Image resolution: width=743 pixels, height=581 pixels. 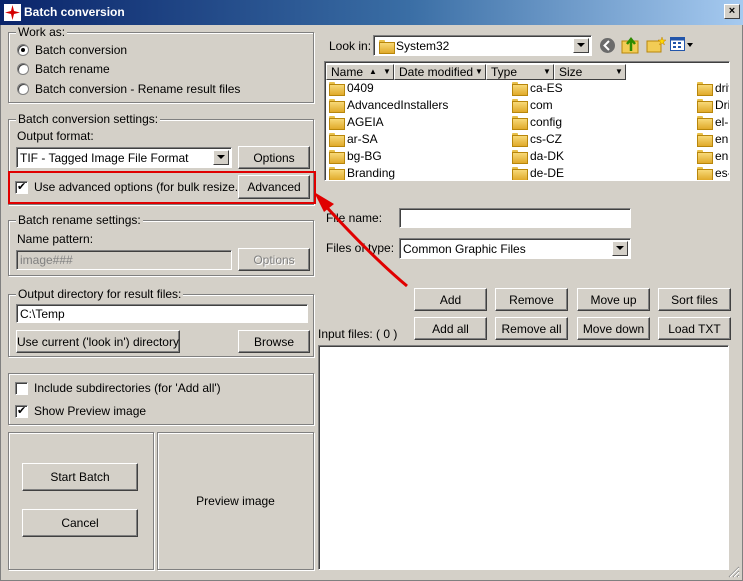 I want to click on include-subdirs-checkbox, so click(x=21, y=388).